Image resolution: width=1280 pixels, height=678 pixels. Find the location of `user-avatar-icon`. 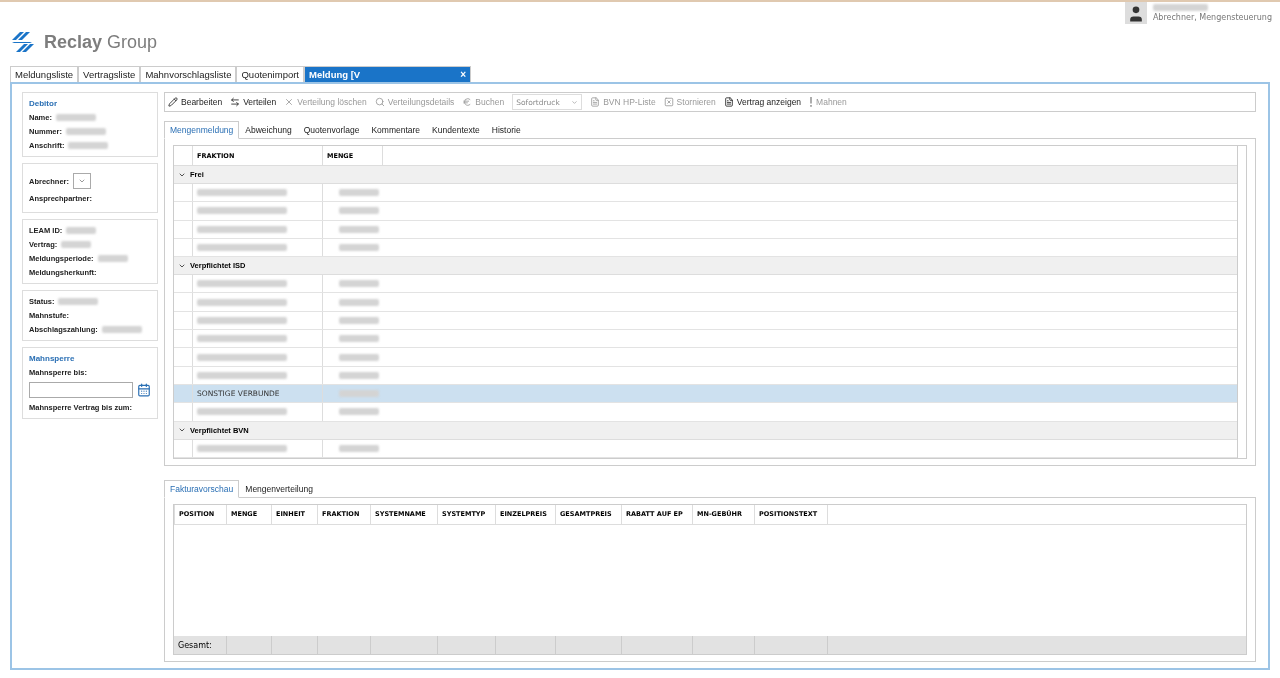

user-avatar-icon is located at coordinates (1135, 13).